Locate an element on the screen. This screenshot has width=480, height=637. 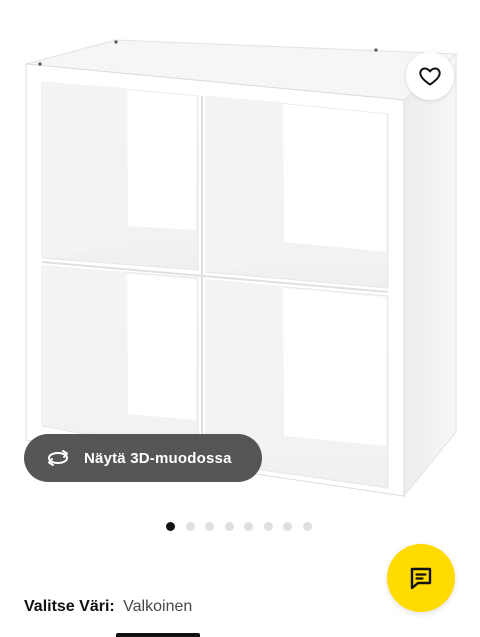
rotate-3d-icon is located at coordinates (58, 458).